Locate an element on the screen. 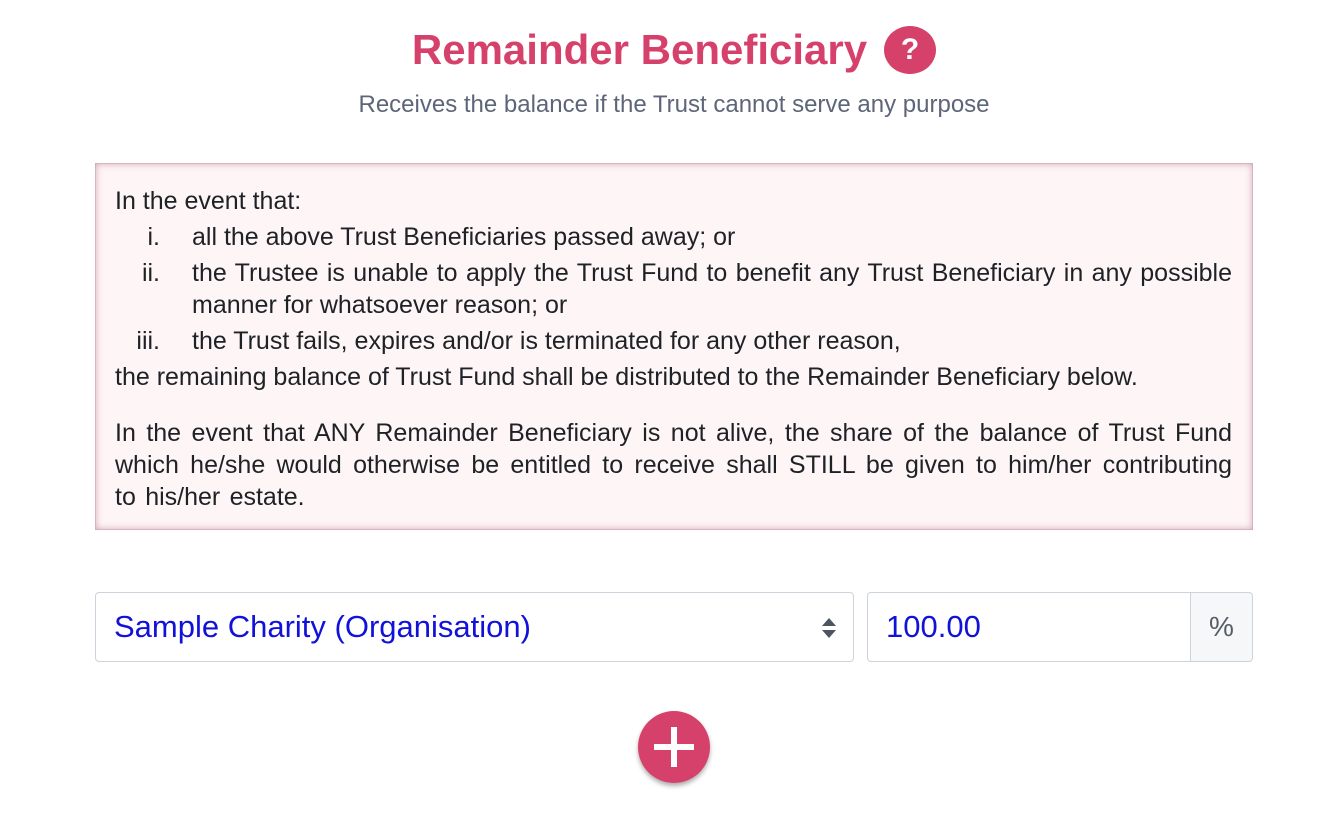  percent-addon: % is located at coordinates (1222, 627).